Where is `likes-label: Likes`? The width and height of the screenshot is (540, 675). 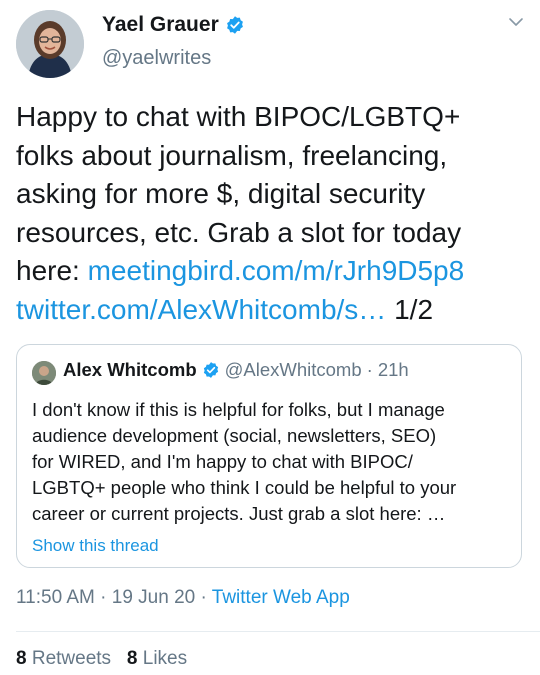
likes-label: Likes is located at coordinates (165, 658).